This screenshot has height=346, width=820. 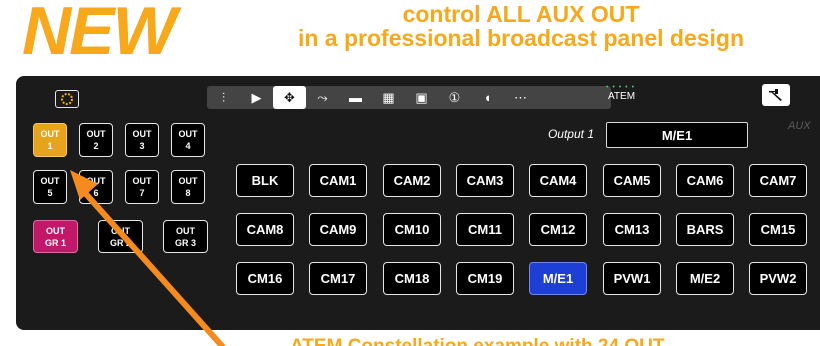 What do you see at coordinates (50, 140) in the screenshot?
I see `out-button-1: OUT 1` at bounding box center [50, 140].